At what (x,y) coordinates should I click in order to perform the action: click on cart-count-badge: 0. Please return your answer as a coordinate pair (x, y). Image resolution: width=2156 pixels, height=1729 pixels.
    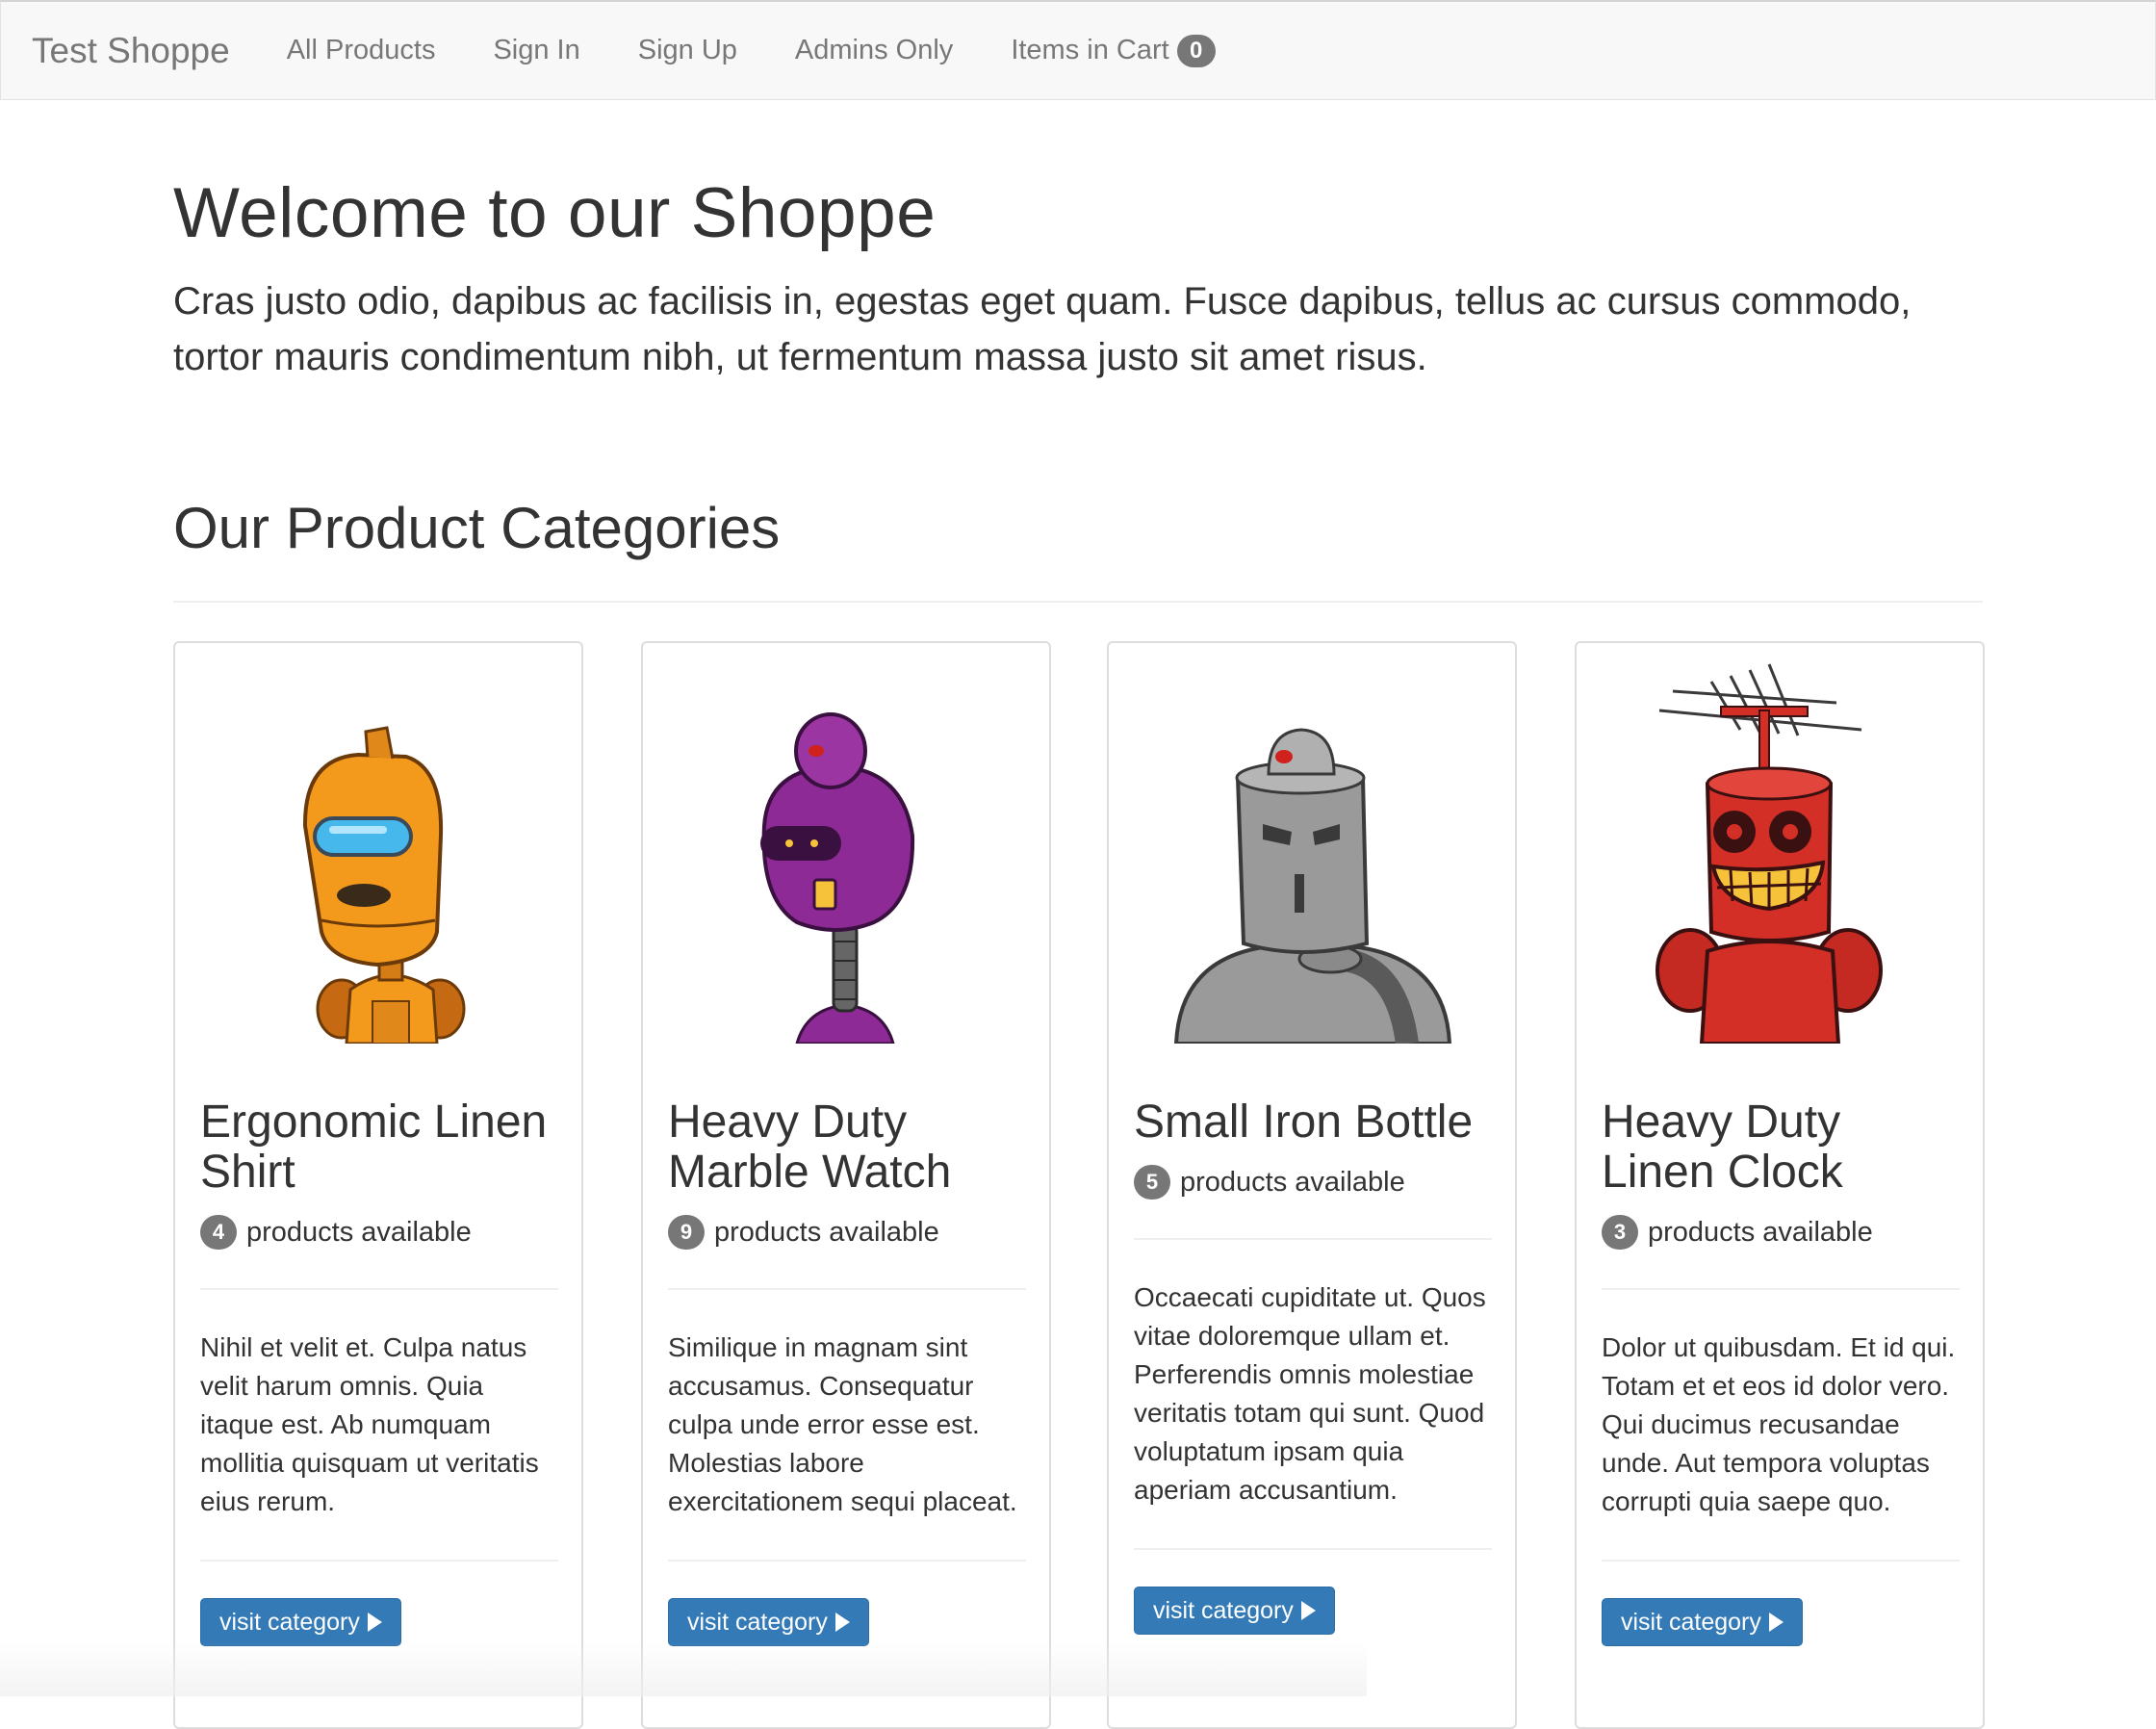
    Looking at the image, I should click on (1196, 50).